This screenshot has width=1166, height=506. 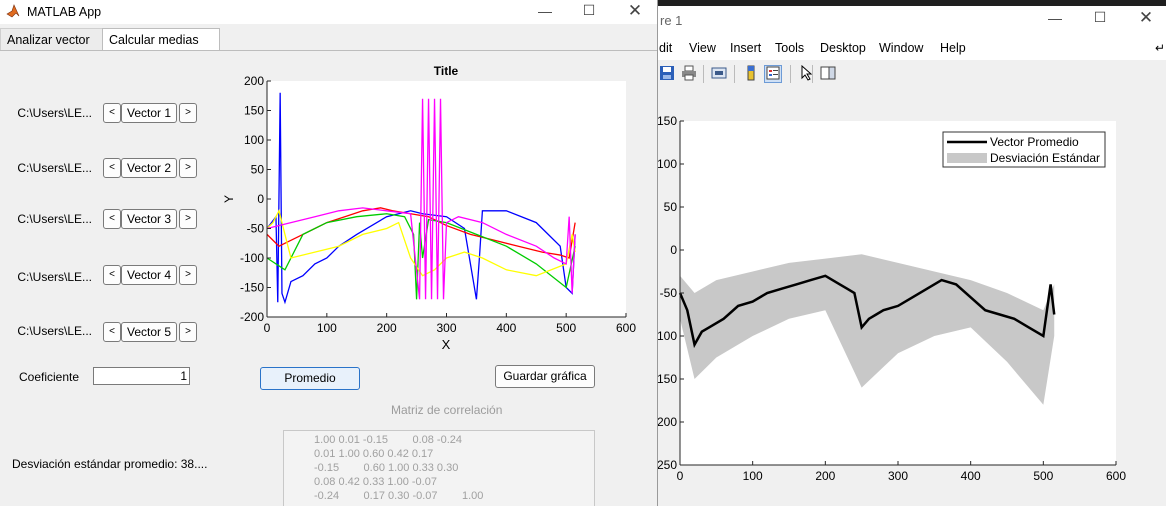 What do you see at coordinates (374, 454) in the screenshot?
I see `corr-row-2: 0.01 1.00 0.60 0.42 0.17` at bounding box center [374, 454].